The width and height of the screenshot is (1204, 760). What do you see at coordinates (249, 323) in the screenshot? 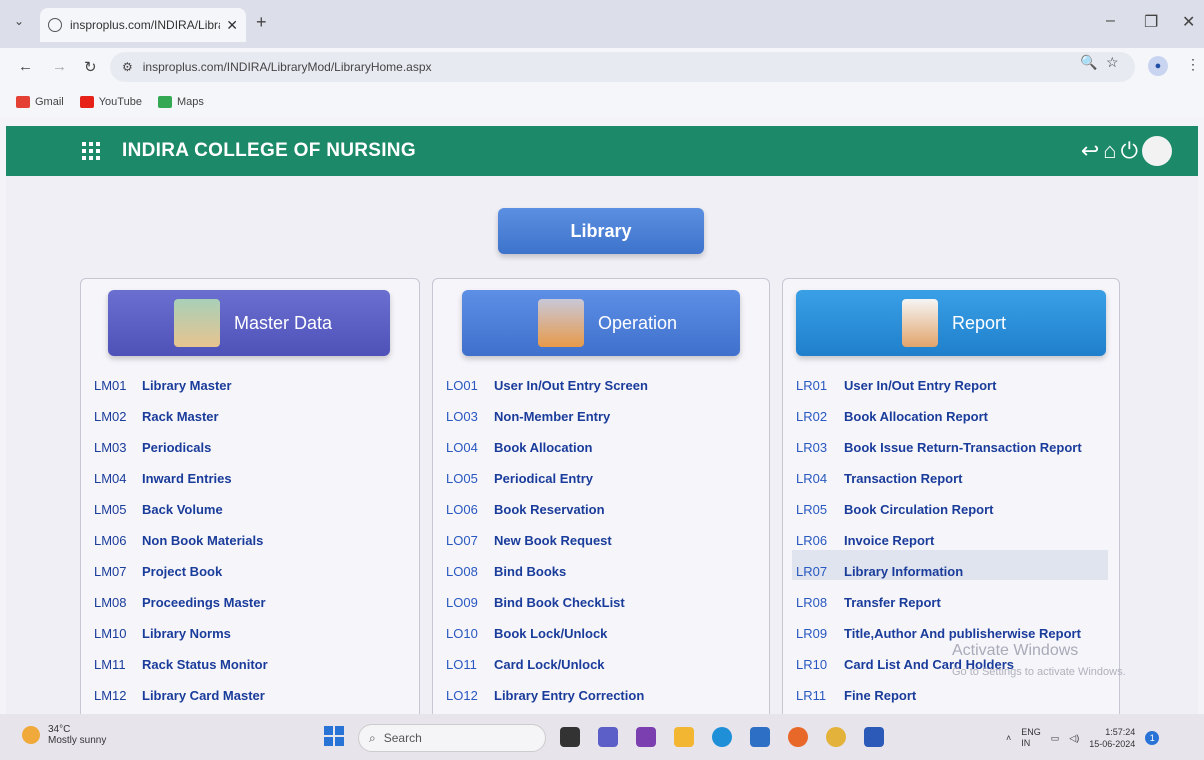
I see `master-data-header: Master Data` at bounding box center [249, 323].